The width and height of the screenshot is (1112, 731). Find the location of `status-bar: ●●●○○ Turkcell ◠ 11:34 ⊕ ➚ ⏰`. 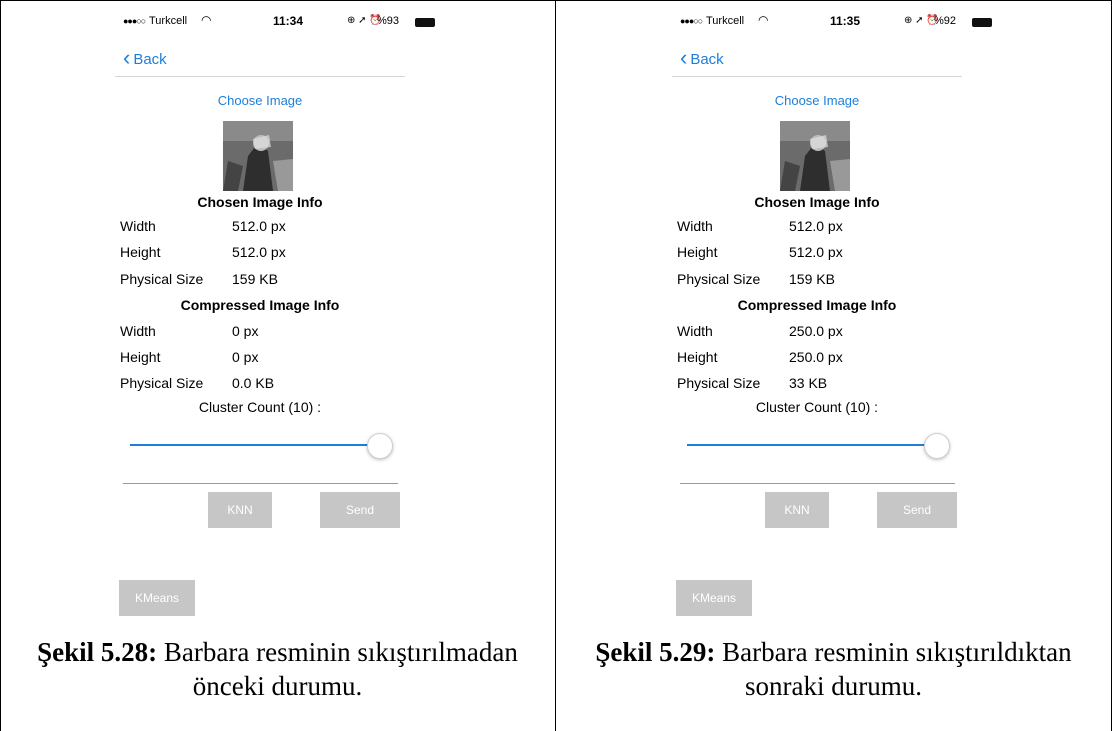

status-bar: ●●●○○ Turkcell ◠ 11:34 ⊕ ➚ ⏰ is located at coordinates (260, 22).